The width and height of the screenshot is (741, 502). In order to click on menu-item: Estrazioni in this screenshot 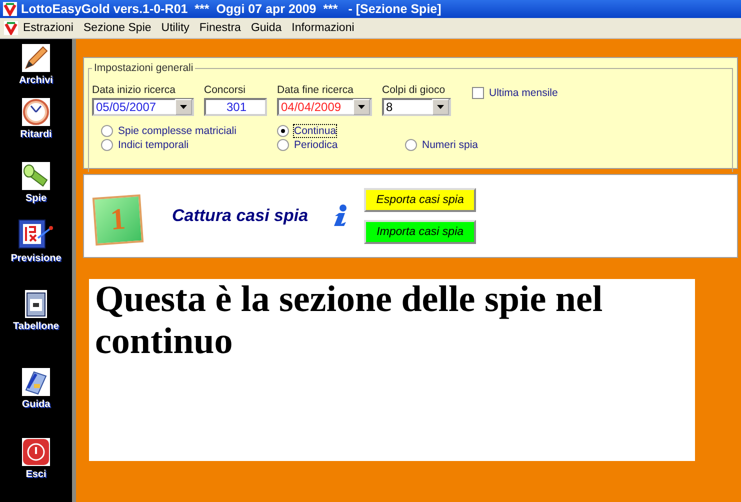, I will do `click(48, 28)`.